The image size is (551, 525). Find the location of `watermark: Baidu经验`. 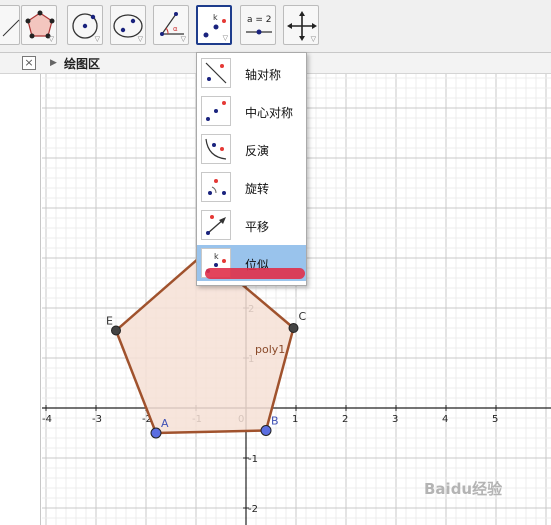

watermark: Baidu经验 is located at coordinates (463, 489).